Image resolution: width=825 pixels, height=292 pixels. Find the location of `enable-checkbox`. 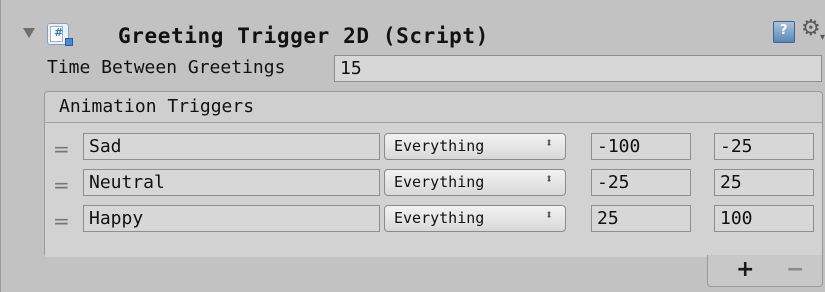

enable-checkbox is located at coordinates (69, 42).